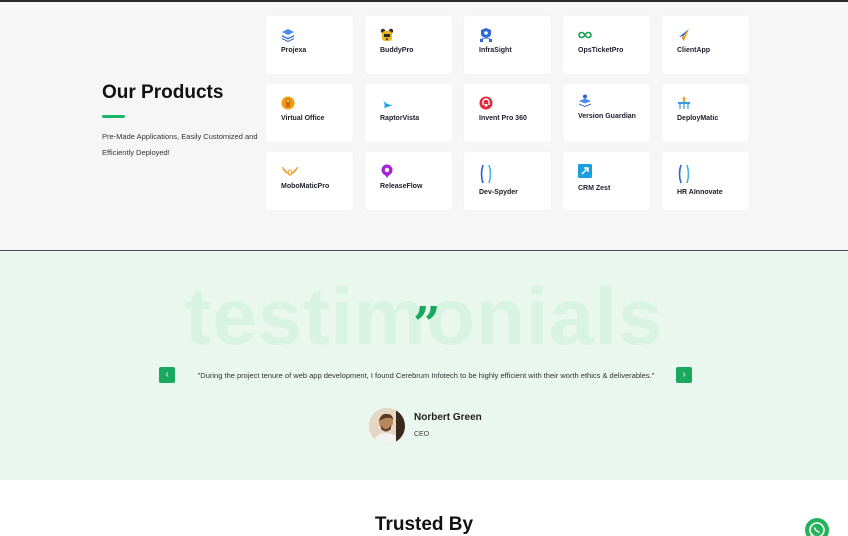 The width and height of the screenshot is (848, 536). What do you see at coordinates (309, 45) in the screenshot?
I see `product-card-projexa: Projexa` at bounding box center [309, 45].